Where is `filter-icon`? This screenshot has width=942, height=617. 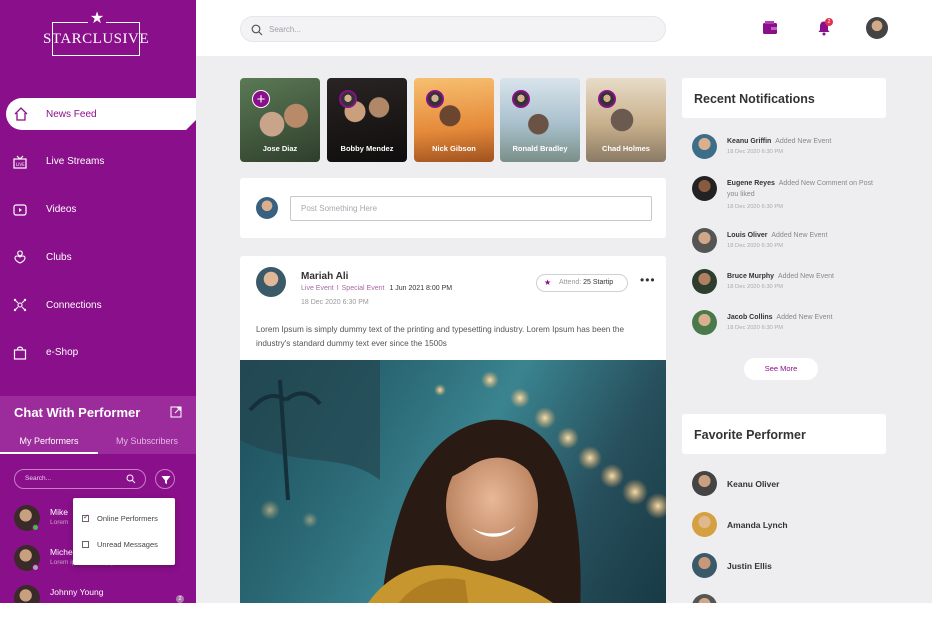
filter-icon is located at coordinates (166, 480).